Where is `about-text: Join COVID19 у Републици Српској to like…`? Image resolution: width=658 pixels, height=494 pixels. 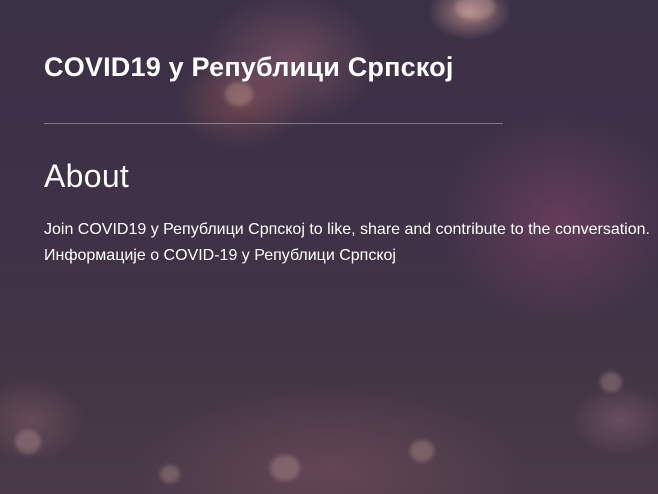
about-text: Join COVID19 у Републици Српској to like… is located at coordinates (349, 243).